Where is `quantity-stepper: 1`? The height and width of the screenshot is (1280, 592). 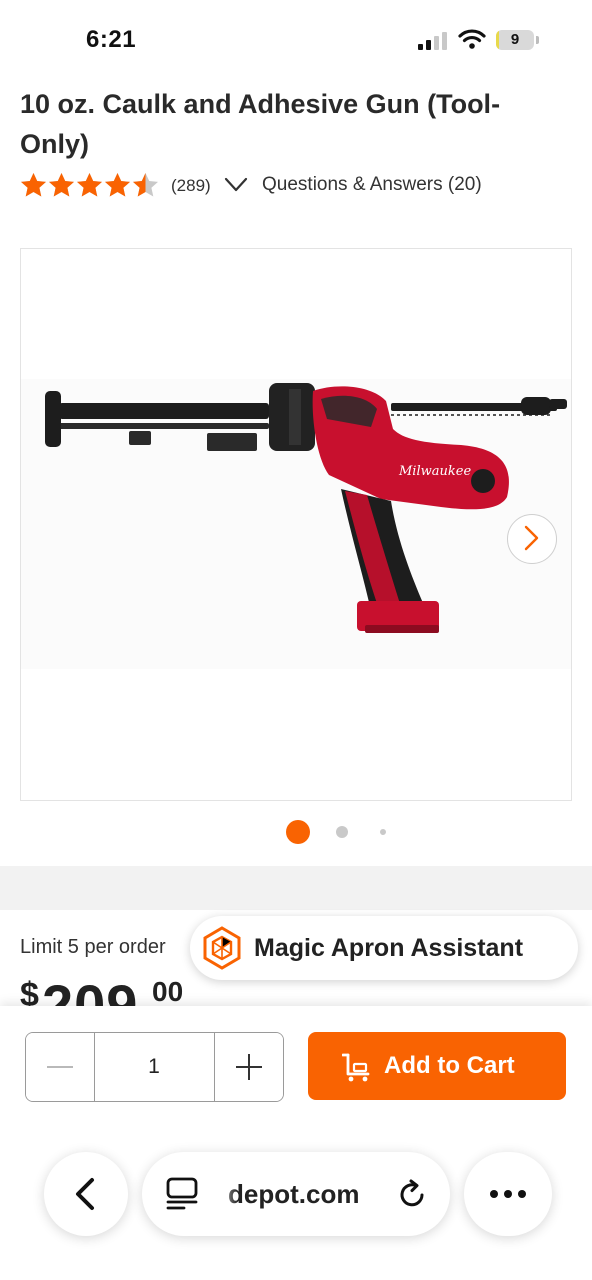
quantity-stepper: 1 is located at coordinates (154, 1067).